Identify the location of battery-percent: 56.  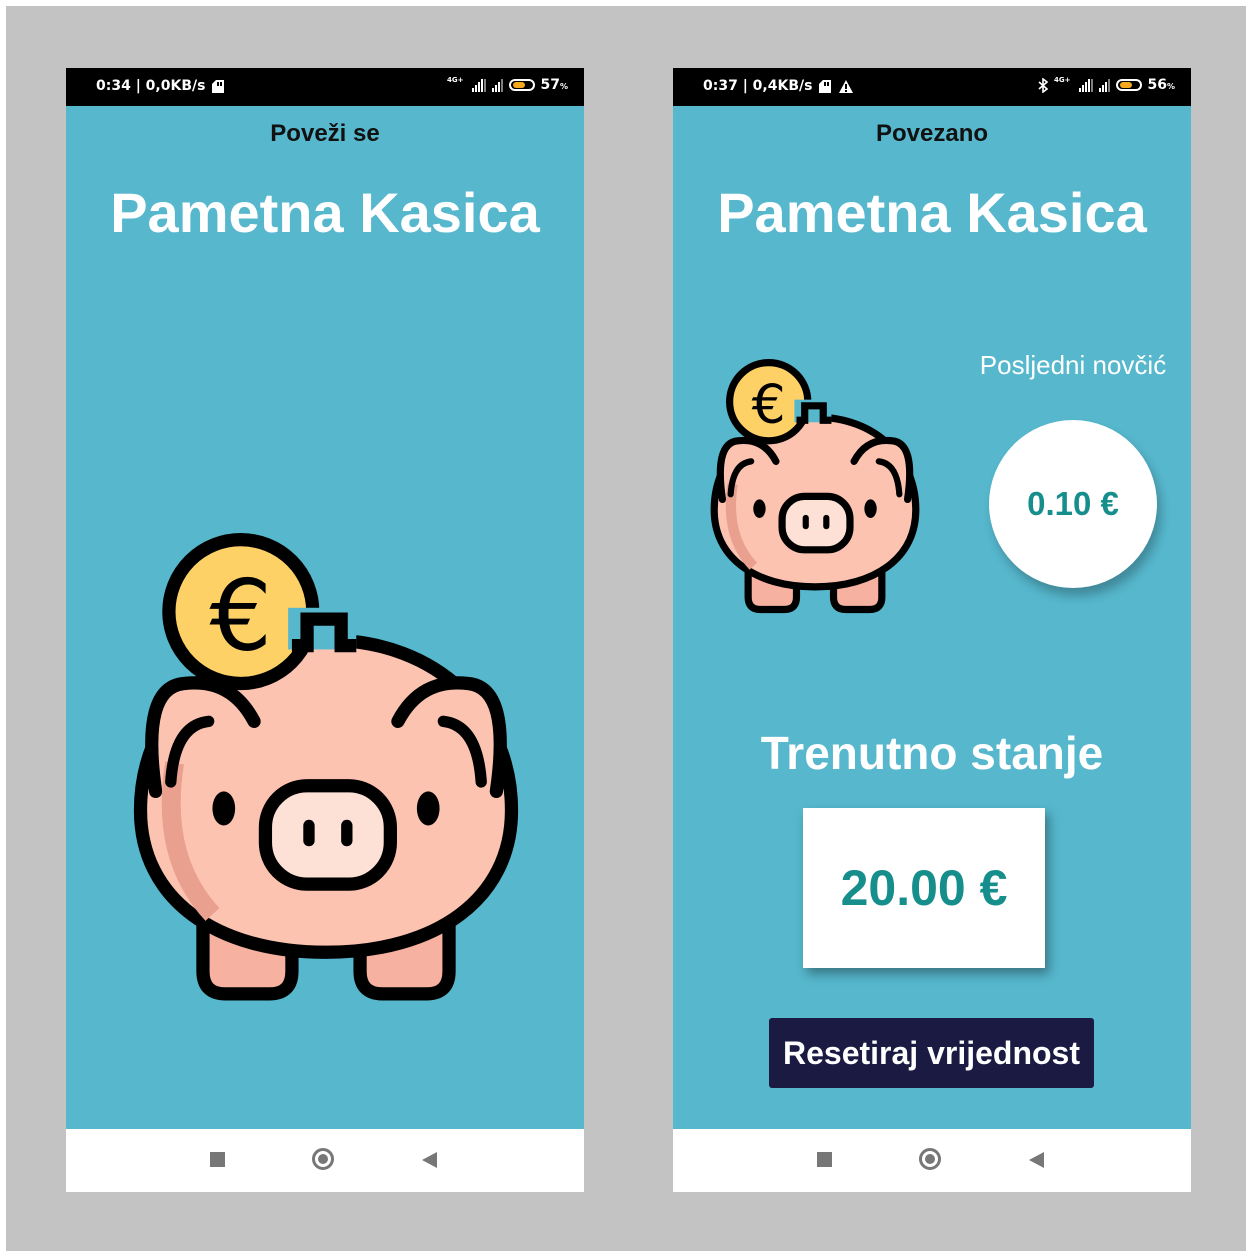
(1157, 85).